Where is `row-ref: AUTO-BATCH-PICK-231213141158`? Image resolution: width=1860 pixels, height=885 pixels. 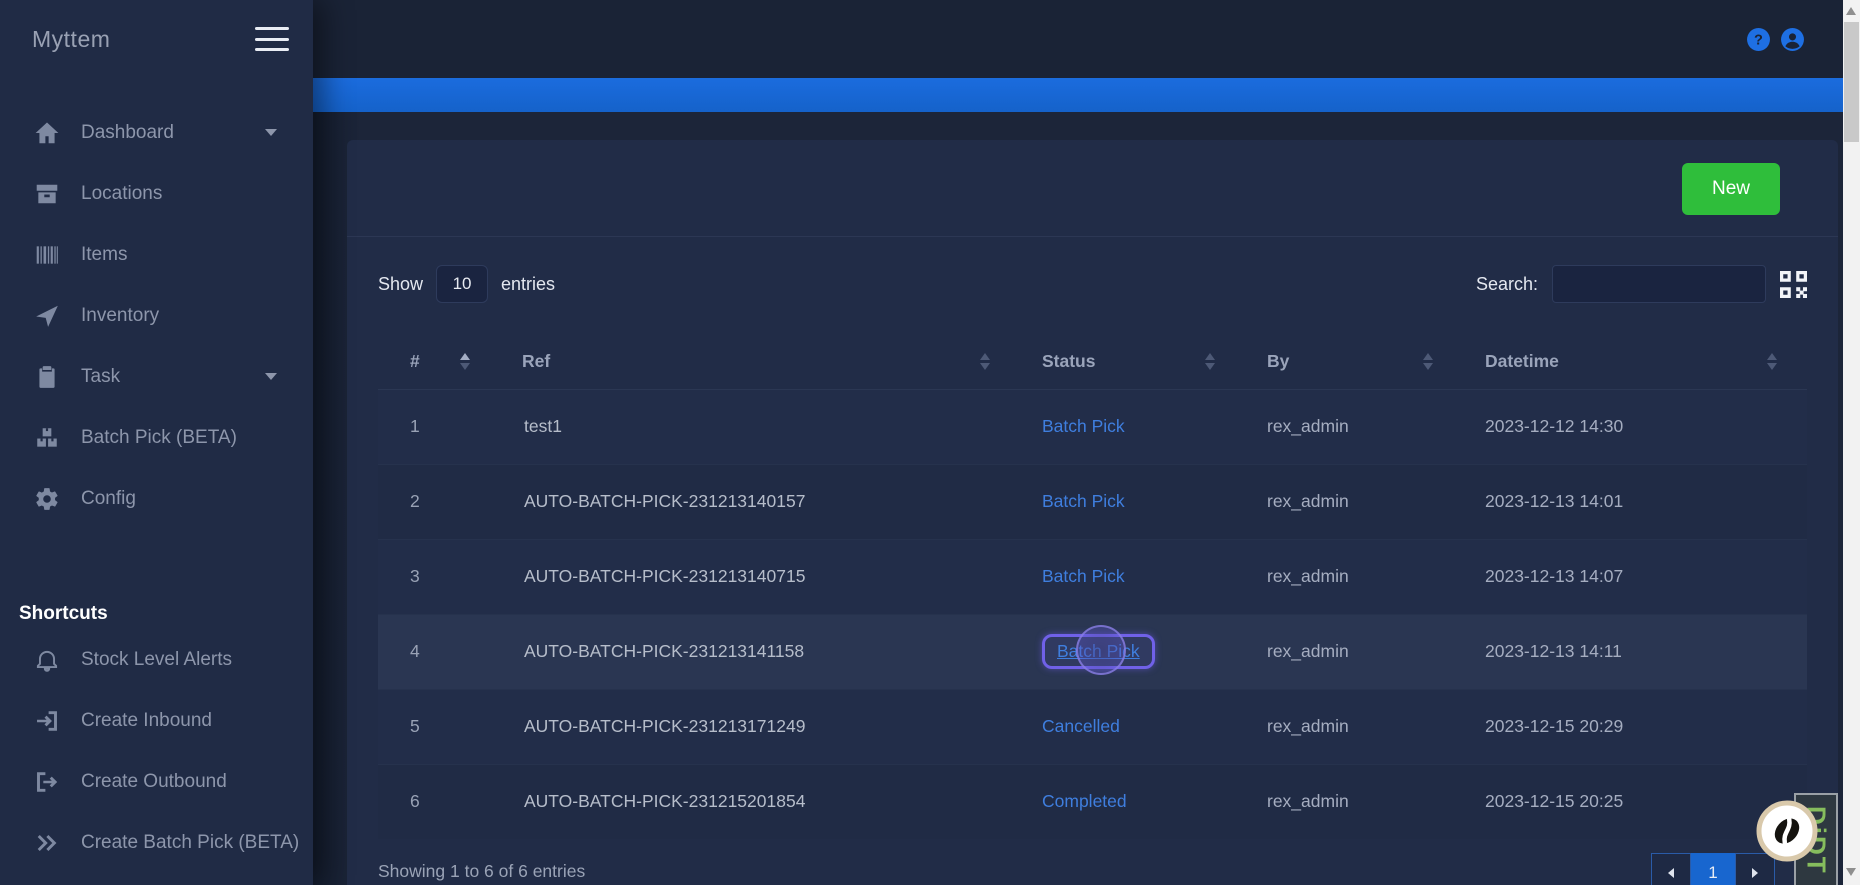 row-ref: AUTO-BATCH-PICK-231213141158 is located at coordinates (664, 651).